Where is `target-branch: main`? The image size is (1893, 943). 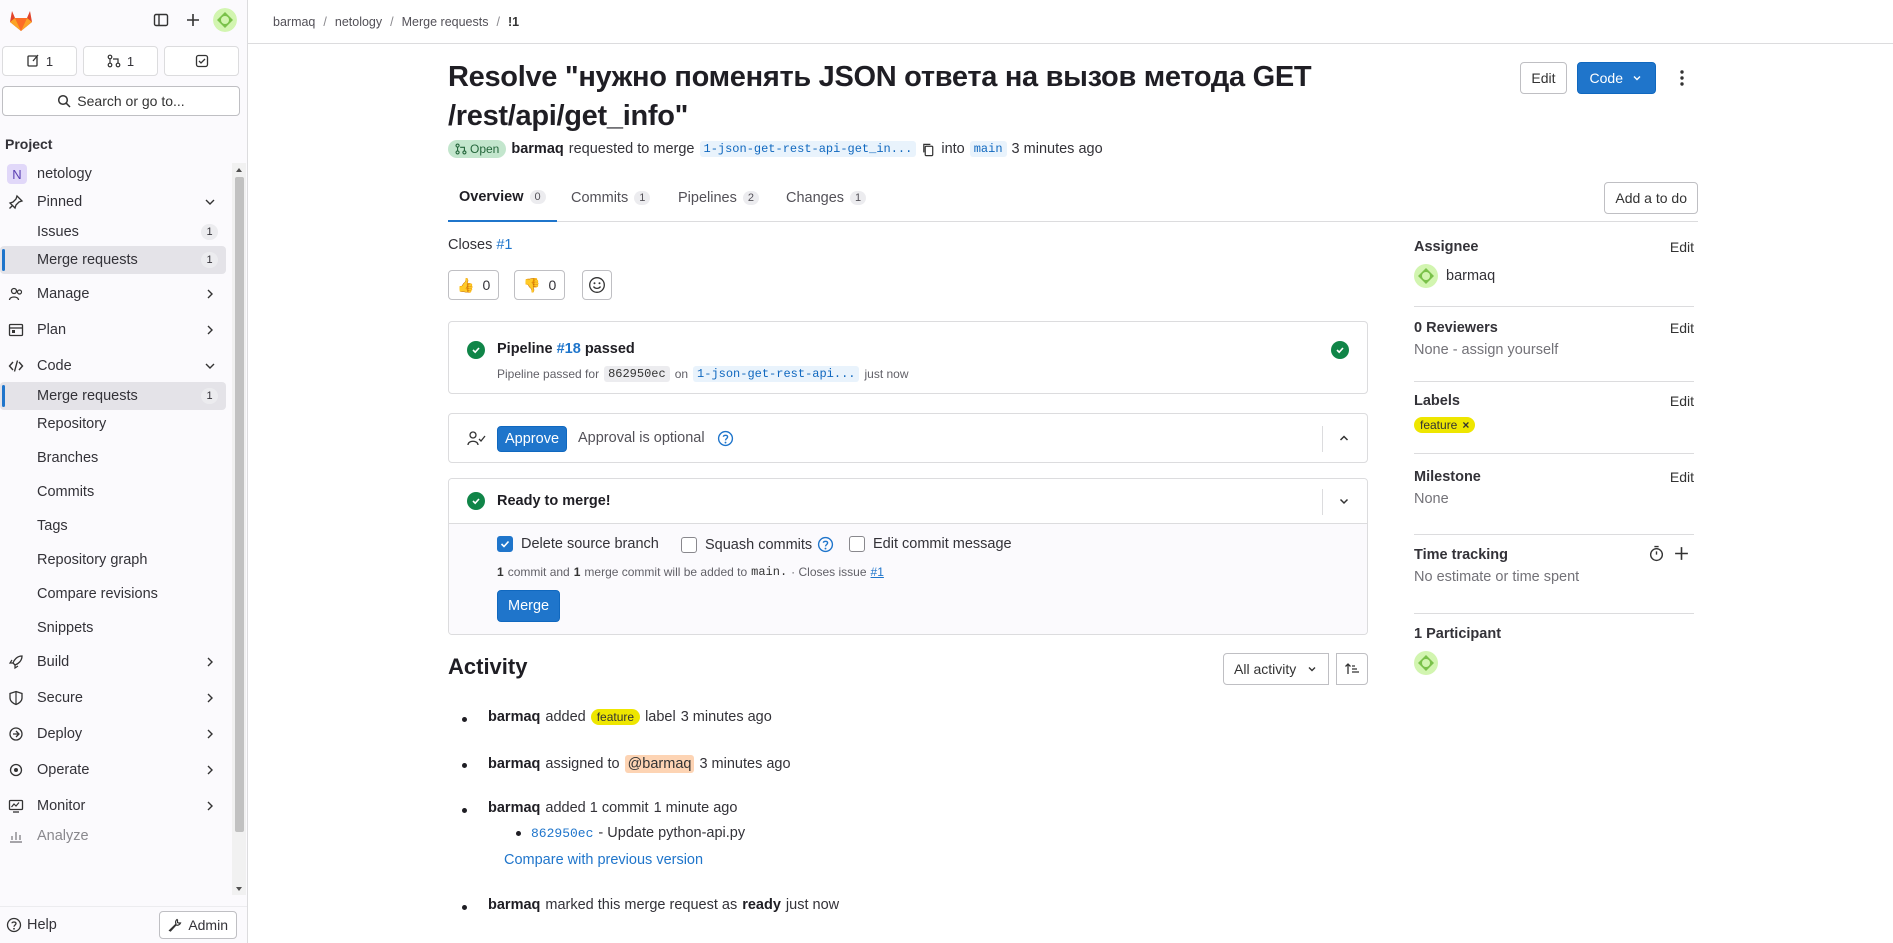 target-branch: main is located at coordinates (988, 149).